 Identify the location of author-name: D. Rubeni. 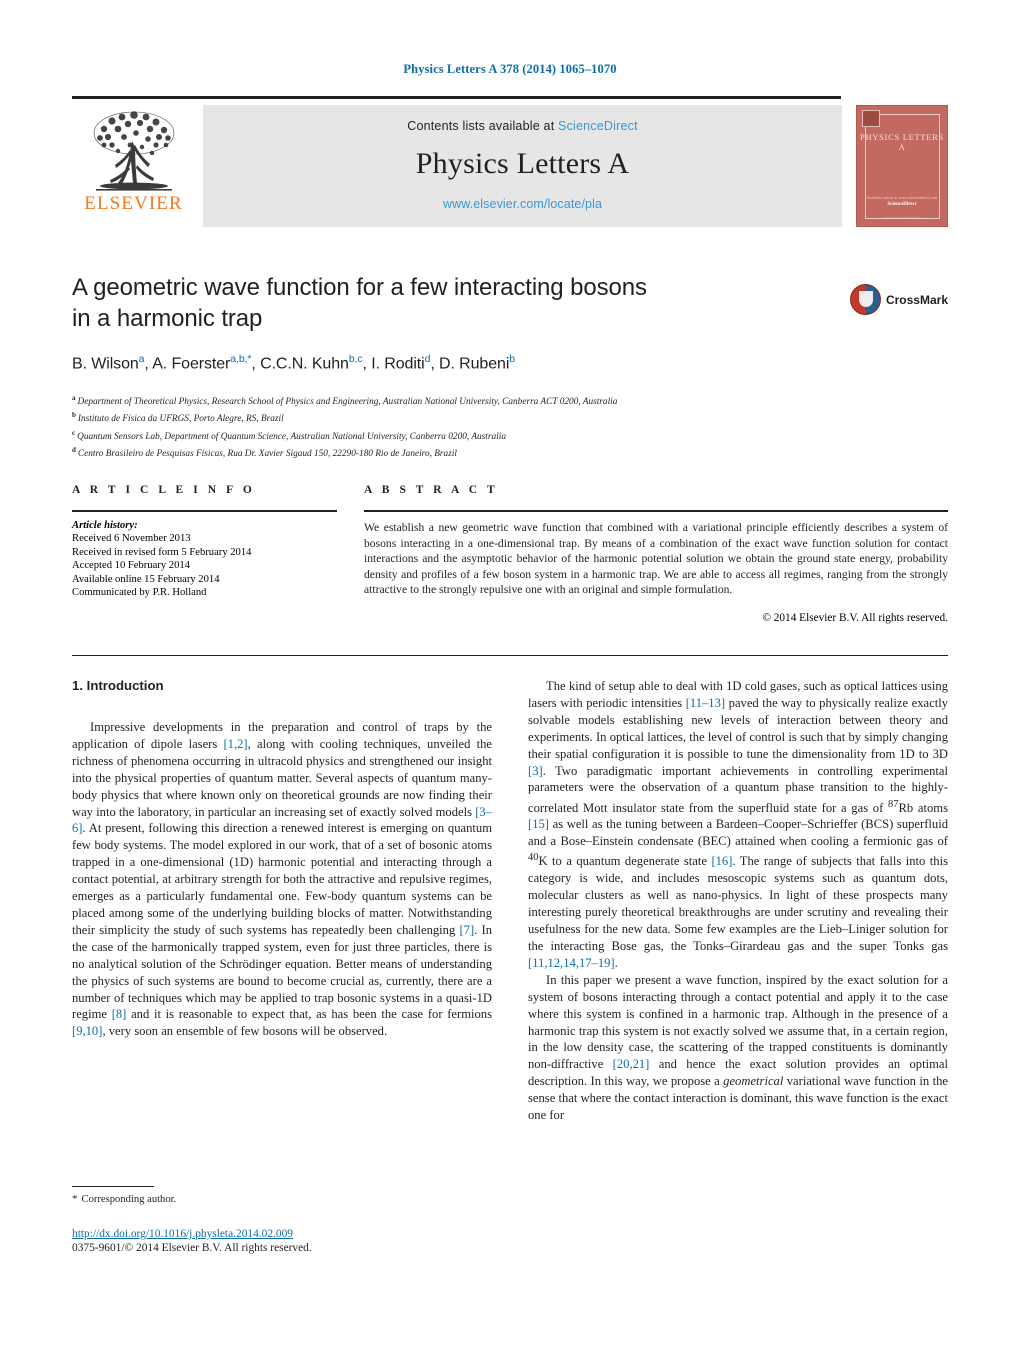
(474, 363).